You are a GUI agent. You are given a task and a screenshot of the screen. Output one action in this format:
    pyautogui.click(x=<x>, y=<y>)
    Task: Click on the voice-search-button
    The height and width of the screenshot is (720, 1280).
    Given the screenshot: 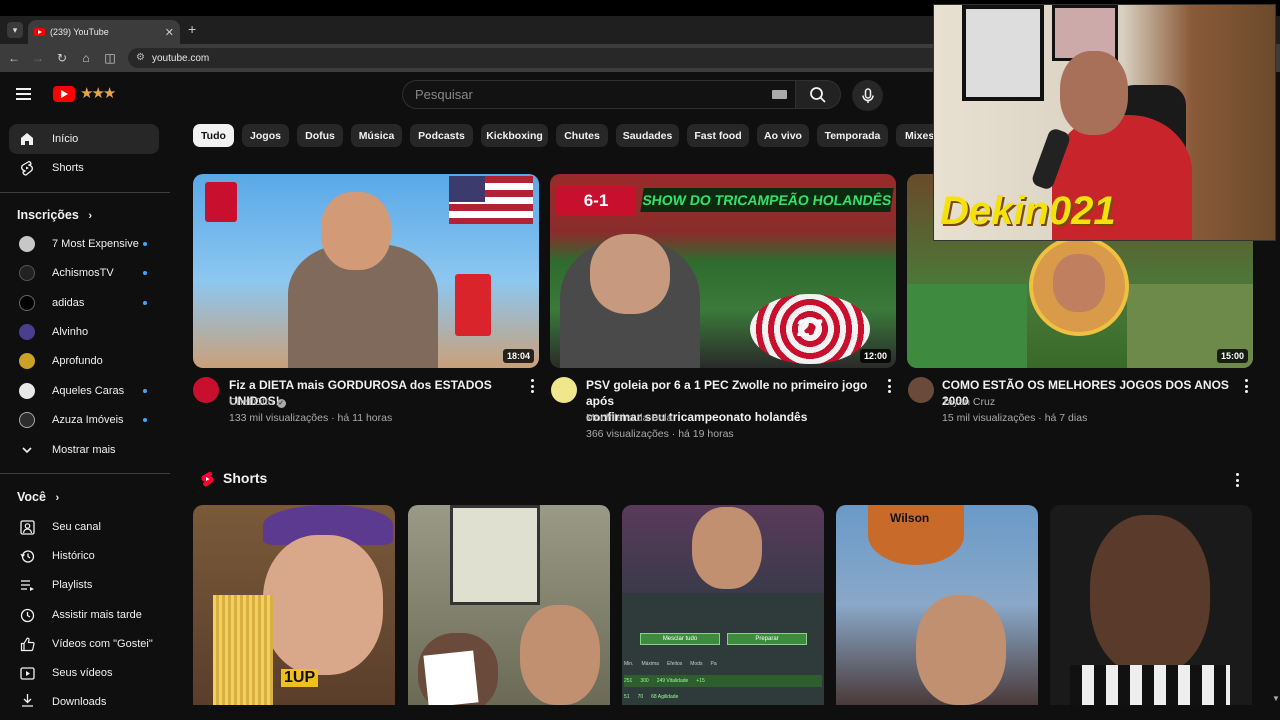 What is the action you would take?
    pyautogui.click(x=867, y=95)
    